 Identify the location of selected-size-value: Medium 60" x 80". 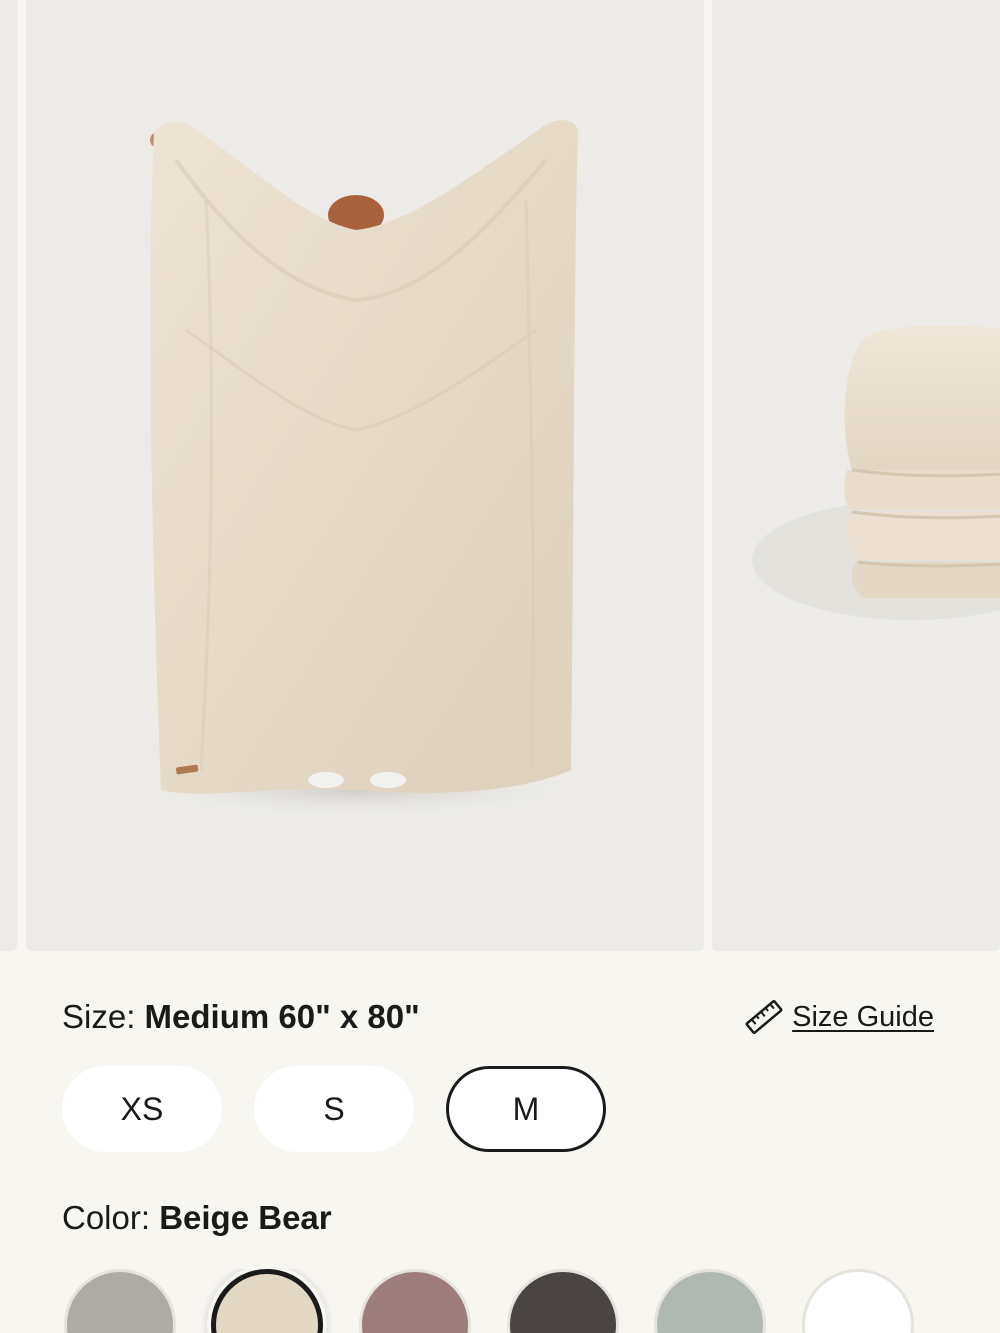
(282, 1016).